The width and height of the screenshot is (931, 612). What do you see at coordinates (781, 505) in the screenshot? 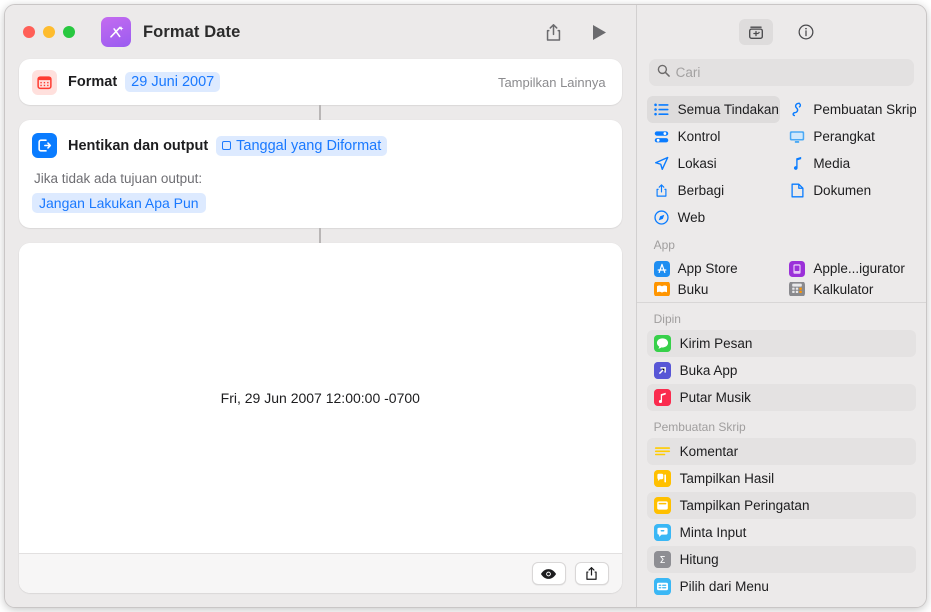
I see `action-item-tampilkan-peringatan: Tampilkan Peringatan` at bounding box center [781, 505].